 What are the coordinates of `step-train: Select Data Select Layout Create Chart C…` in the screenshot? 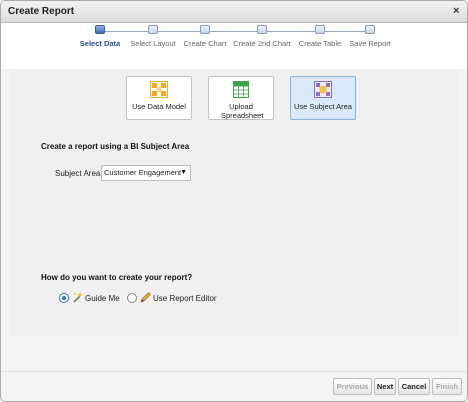 It's located at (234, 46).